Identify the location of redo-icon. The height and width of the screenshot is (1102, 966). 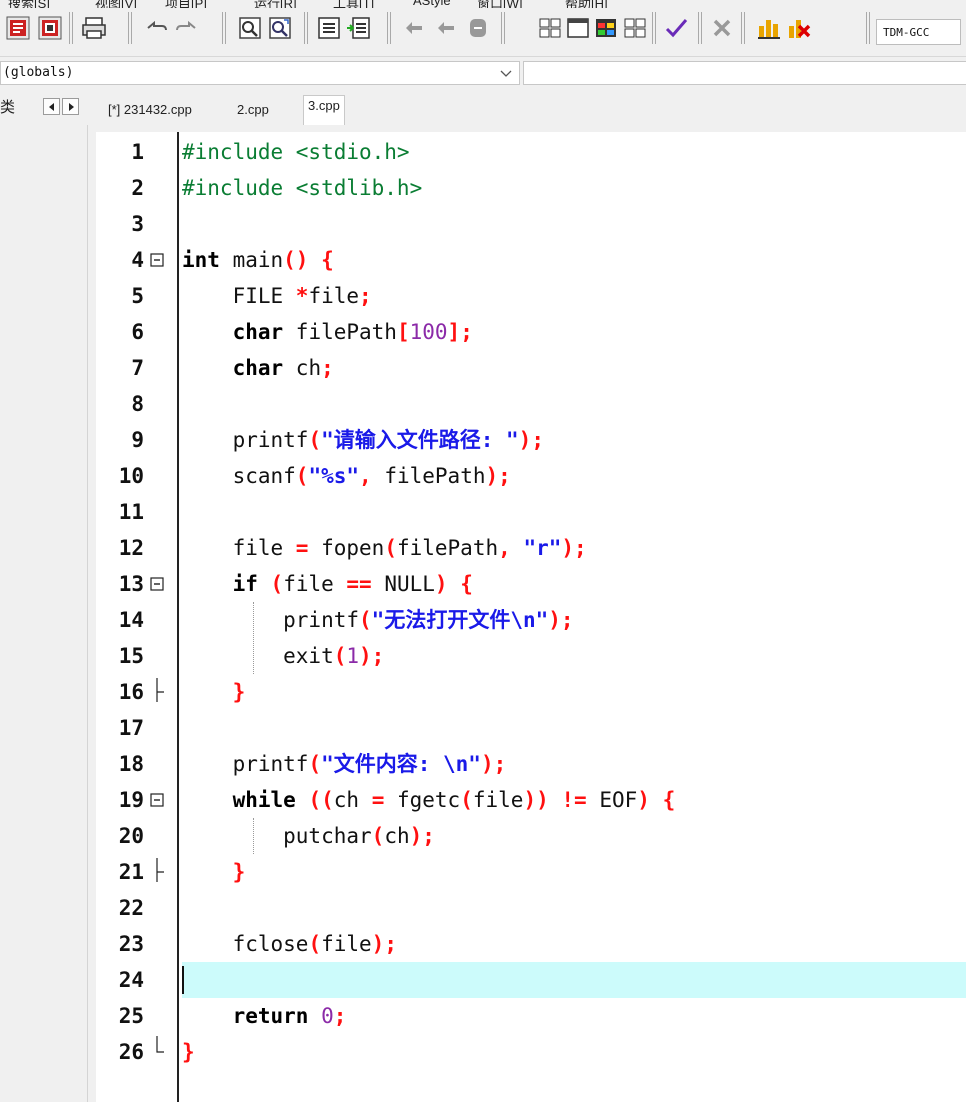
(186, 28).